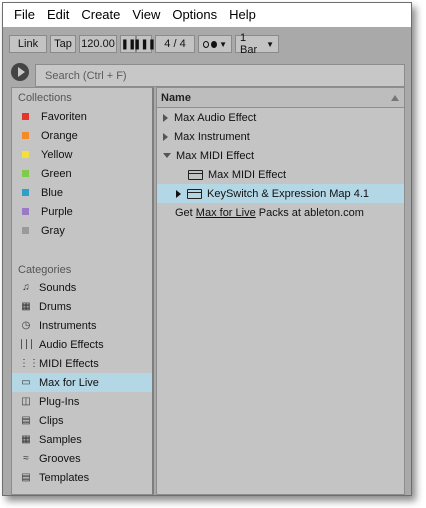 The image size is (426, 508). What do you see at coordinates (280, 117) in the screenshot?
I see `list-item-max-audio-effect: Max Audio Effect` at bounding box center [280, 117].